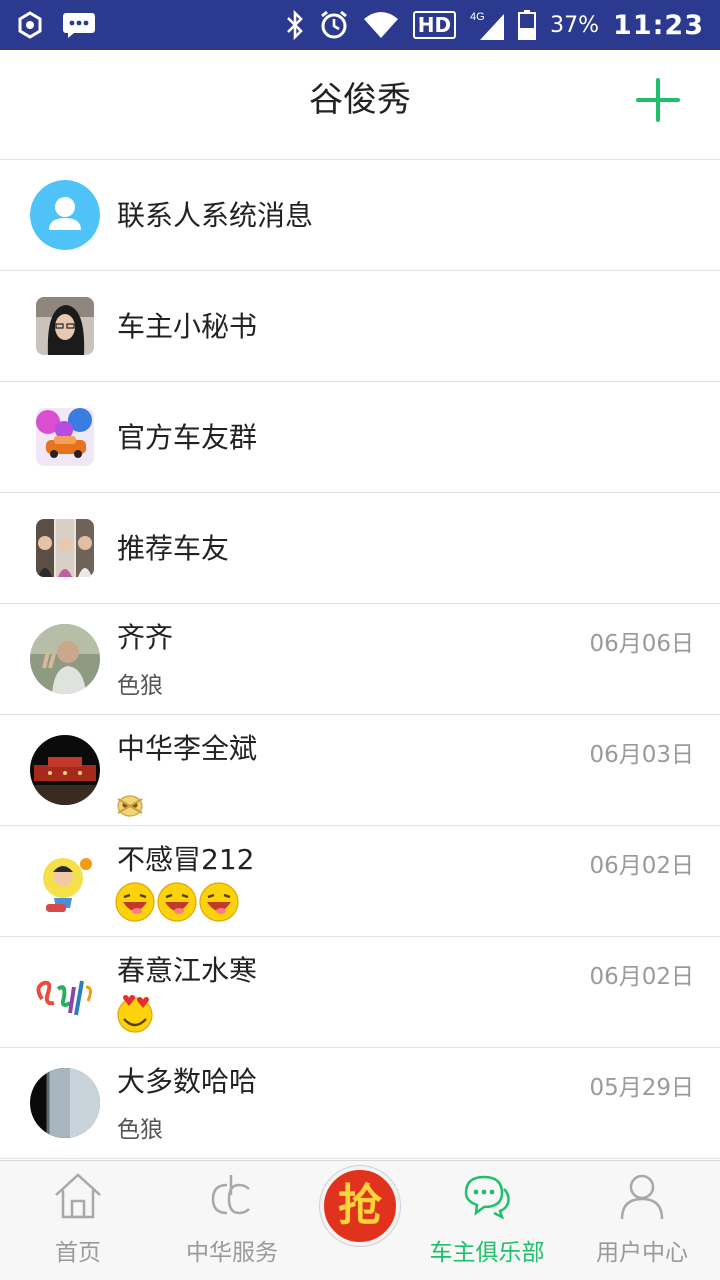 The height and width of the screenshot is (1280, 720). I want to click on contact-system-icon, so click(65, 215).